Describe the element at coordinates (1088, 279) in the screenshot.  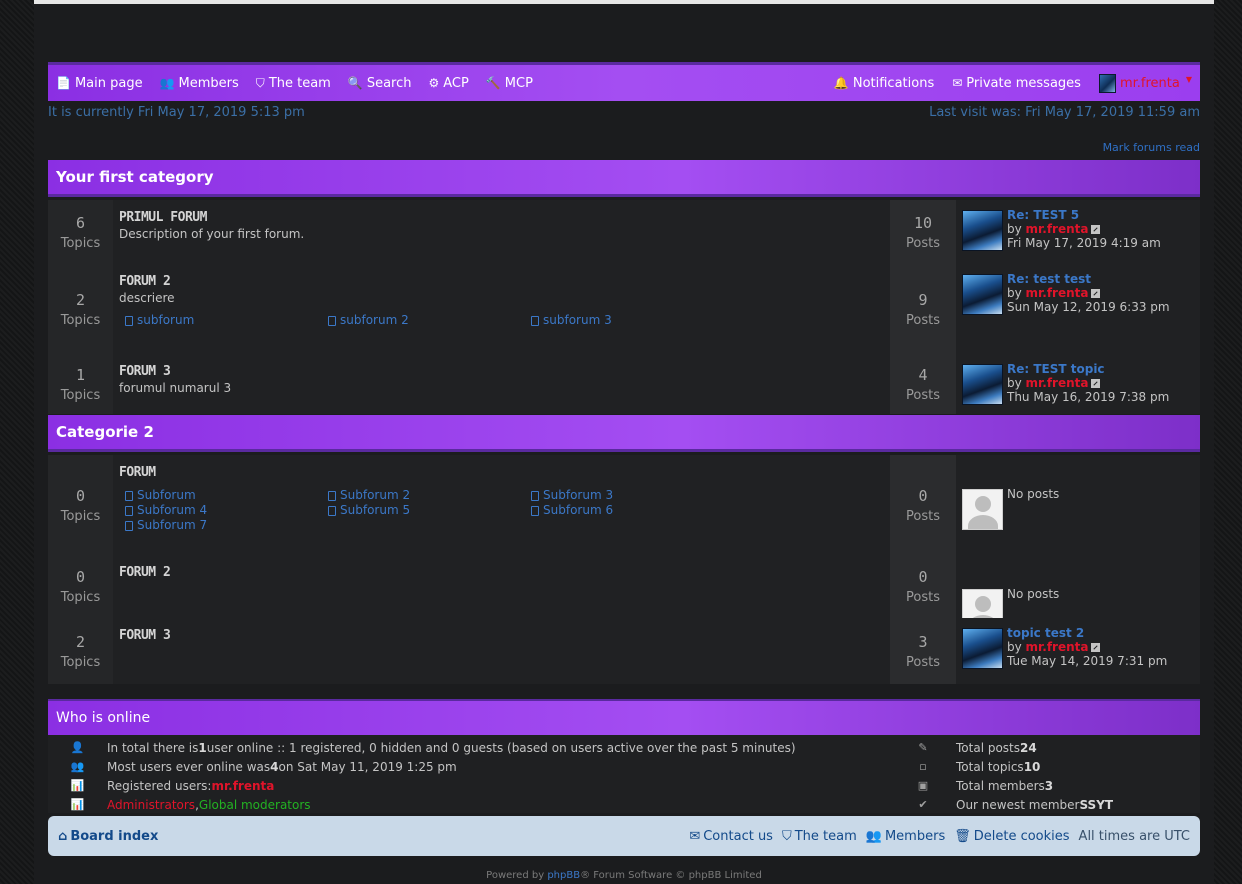
I see `last-post-title-link: Re: test test` at that location.